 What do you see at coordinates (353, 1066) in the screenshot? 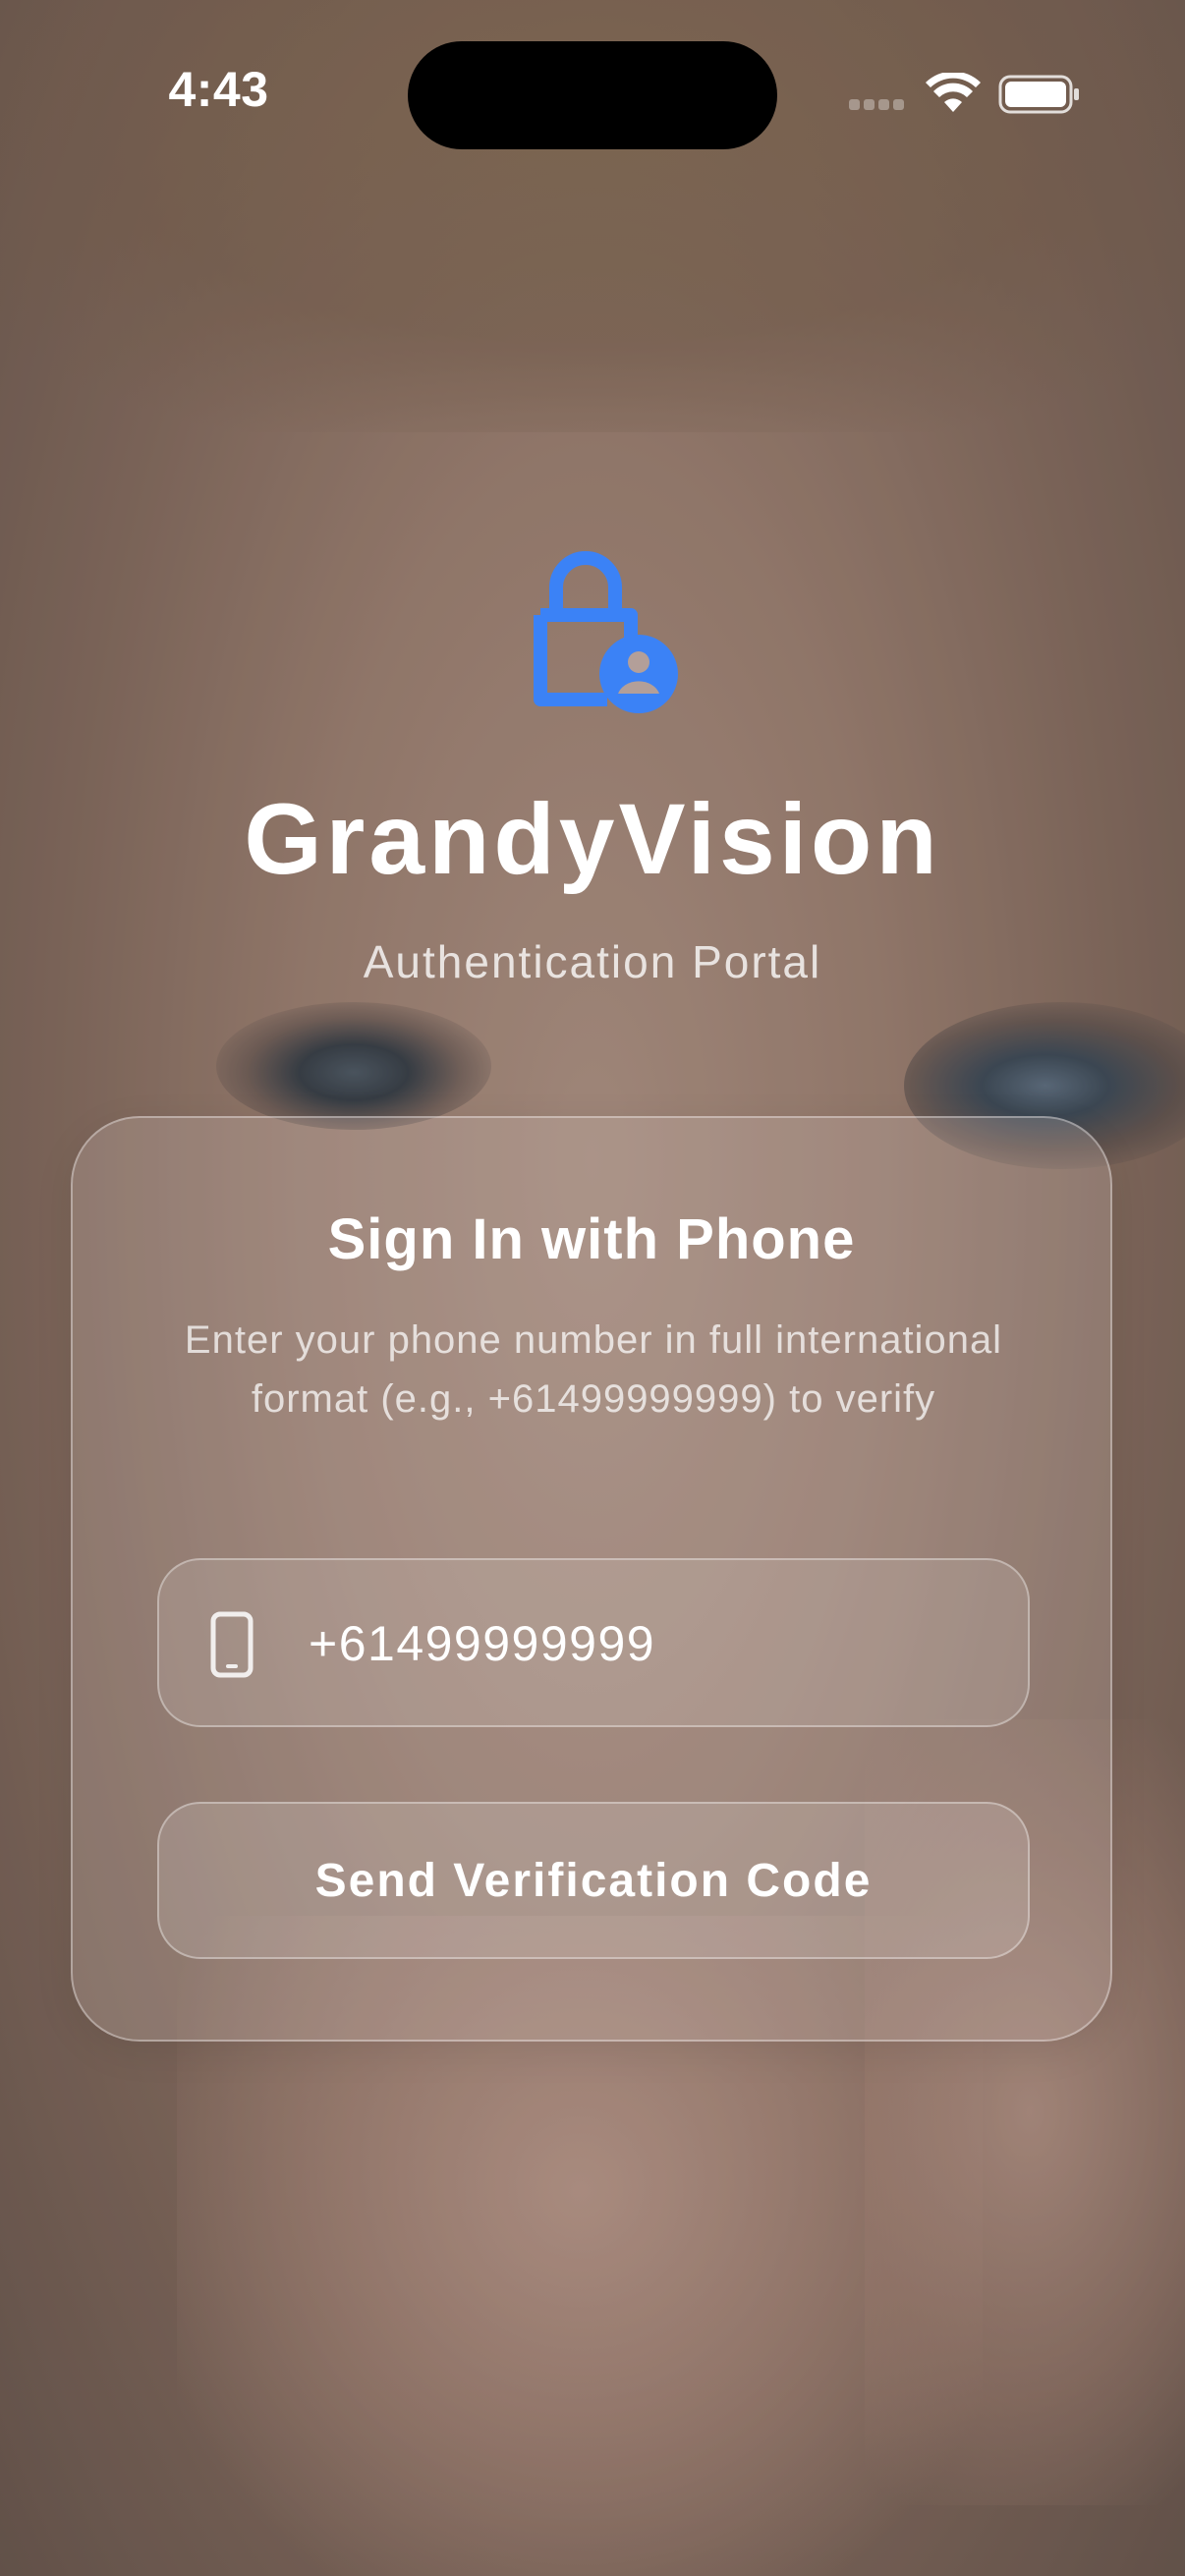
I see `background-photo-eye-left` at bounding box center [353, 1066].